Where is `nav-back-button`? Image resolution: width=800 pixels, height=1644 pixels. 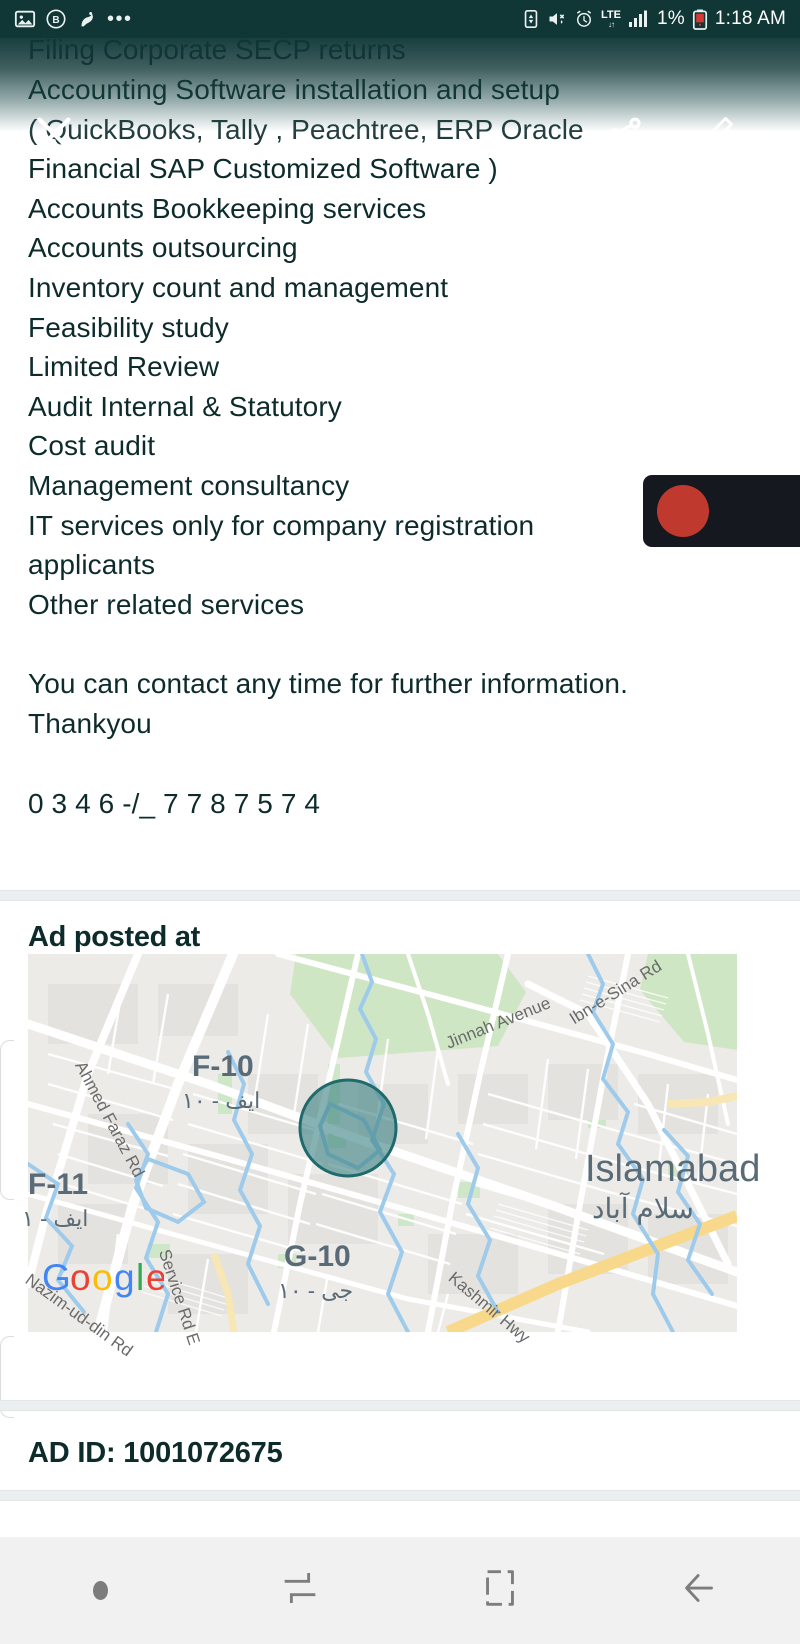
nav-back-button is located at coordinates (700, 1590).